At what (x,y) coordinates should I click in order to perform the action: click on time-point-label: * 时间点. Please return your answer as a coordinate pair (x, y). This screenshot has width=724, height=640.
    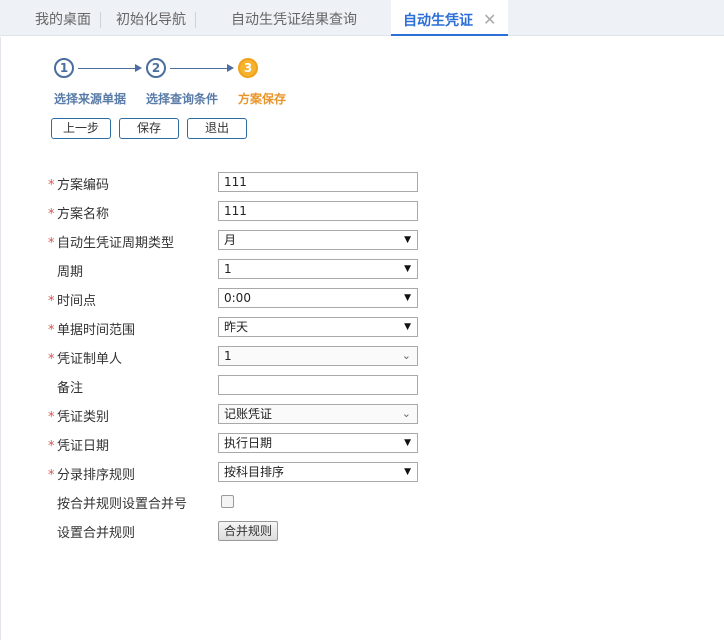
    Looking at the image, I should click on (72, 301).